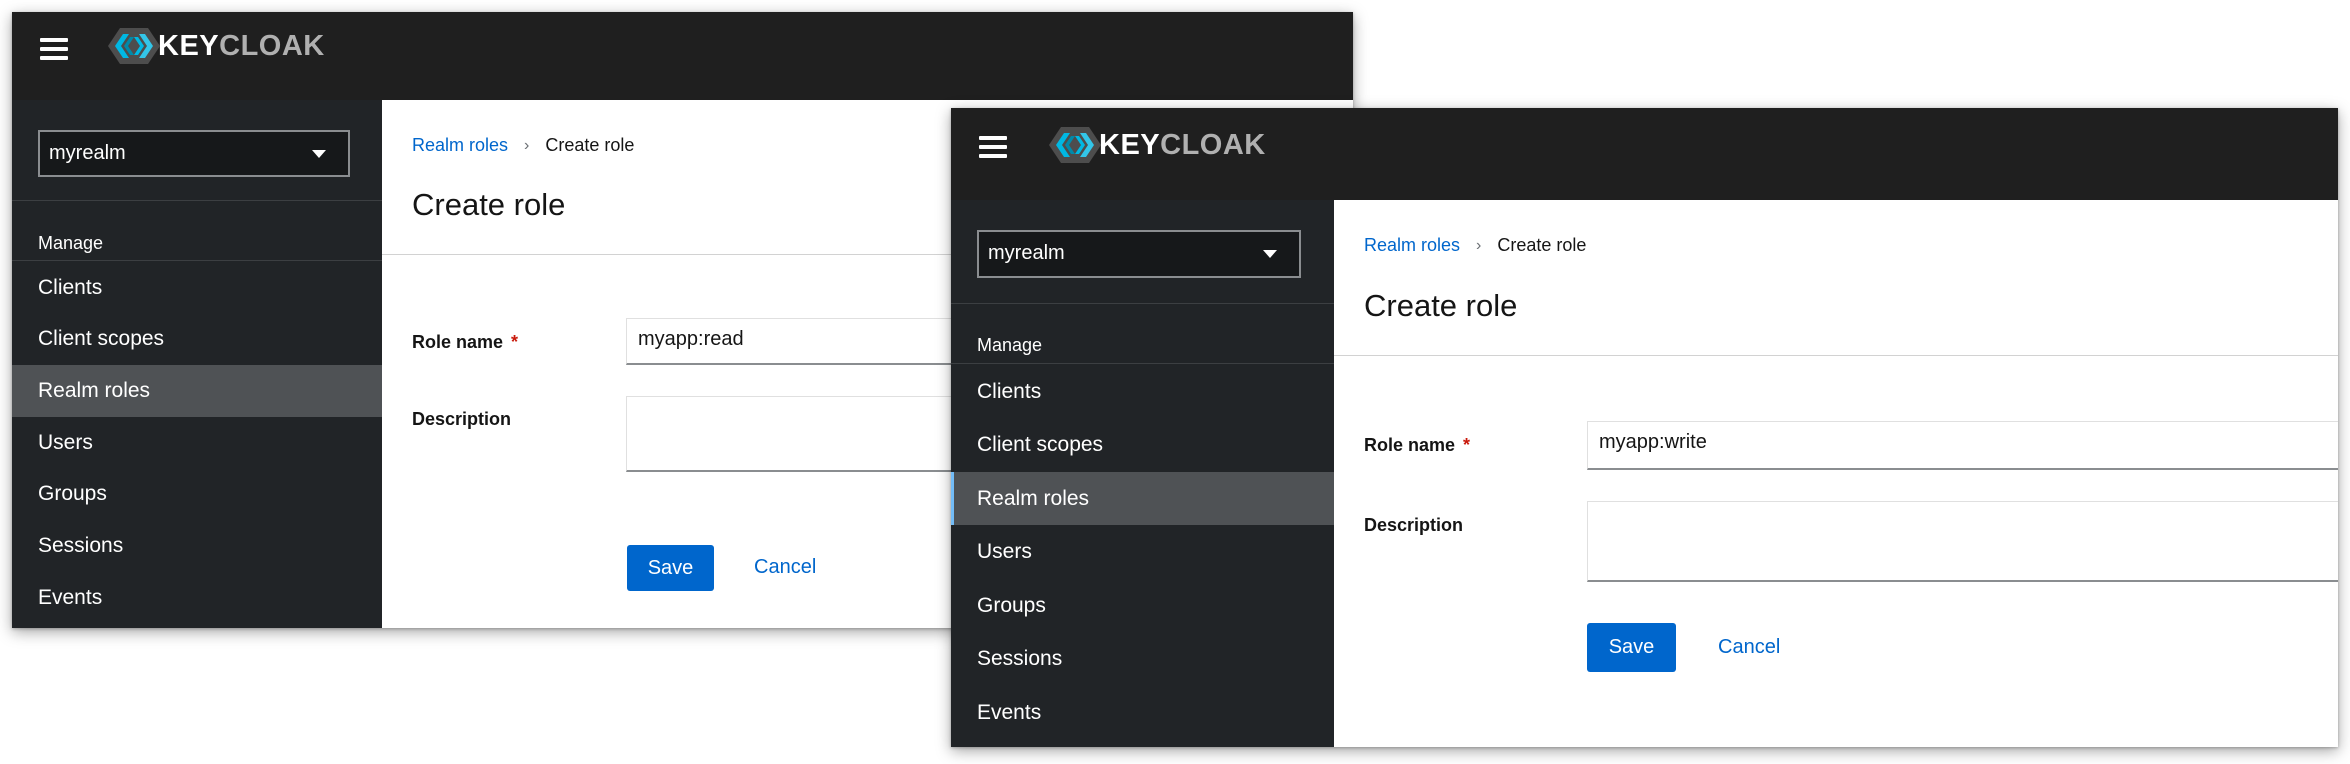 The image size is (2350, 764). I want to click on description-textarea, so click(1962, 541).